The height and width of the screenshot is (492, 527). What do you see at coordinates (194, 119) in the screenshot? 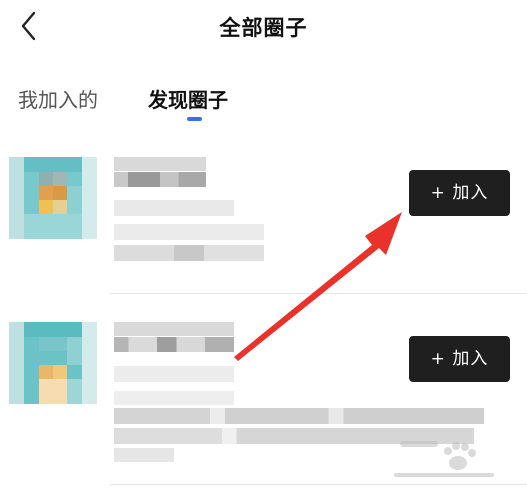
I see `active-tab-indicator` at bounding box center [194, 119].